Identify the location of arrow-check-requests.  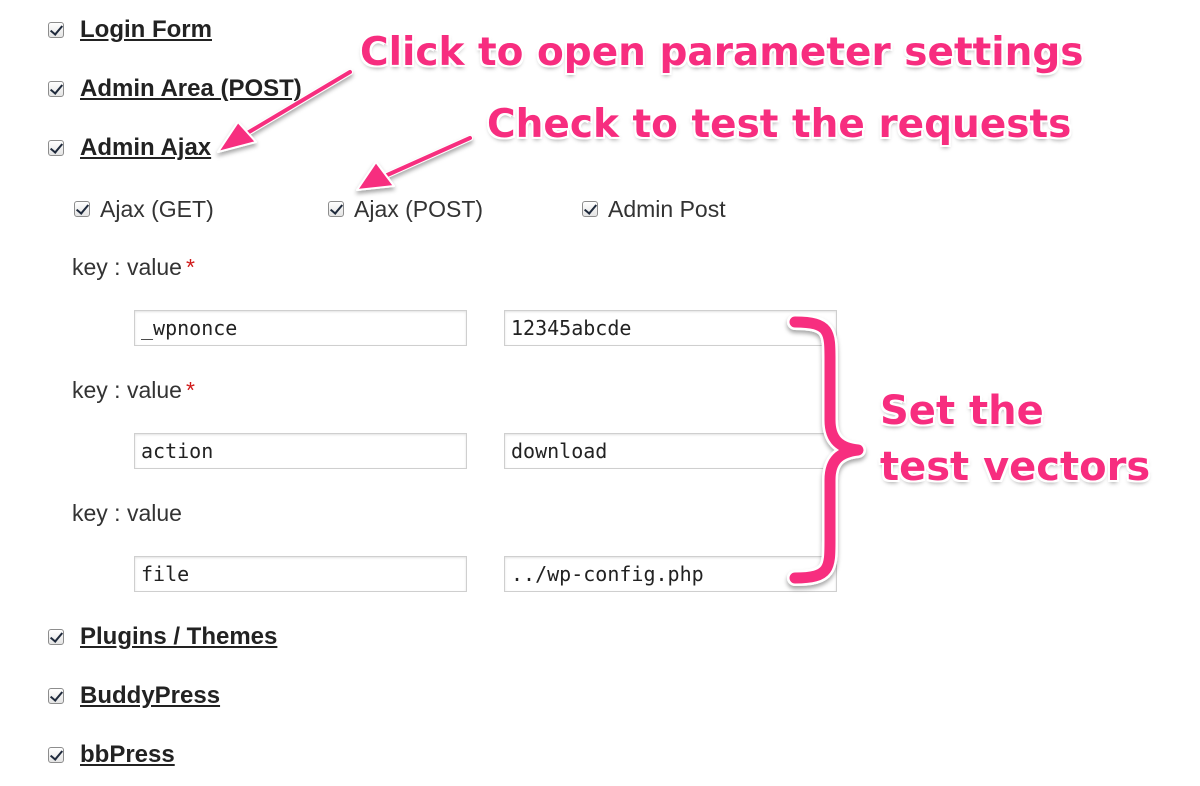
(414, 163).